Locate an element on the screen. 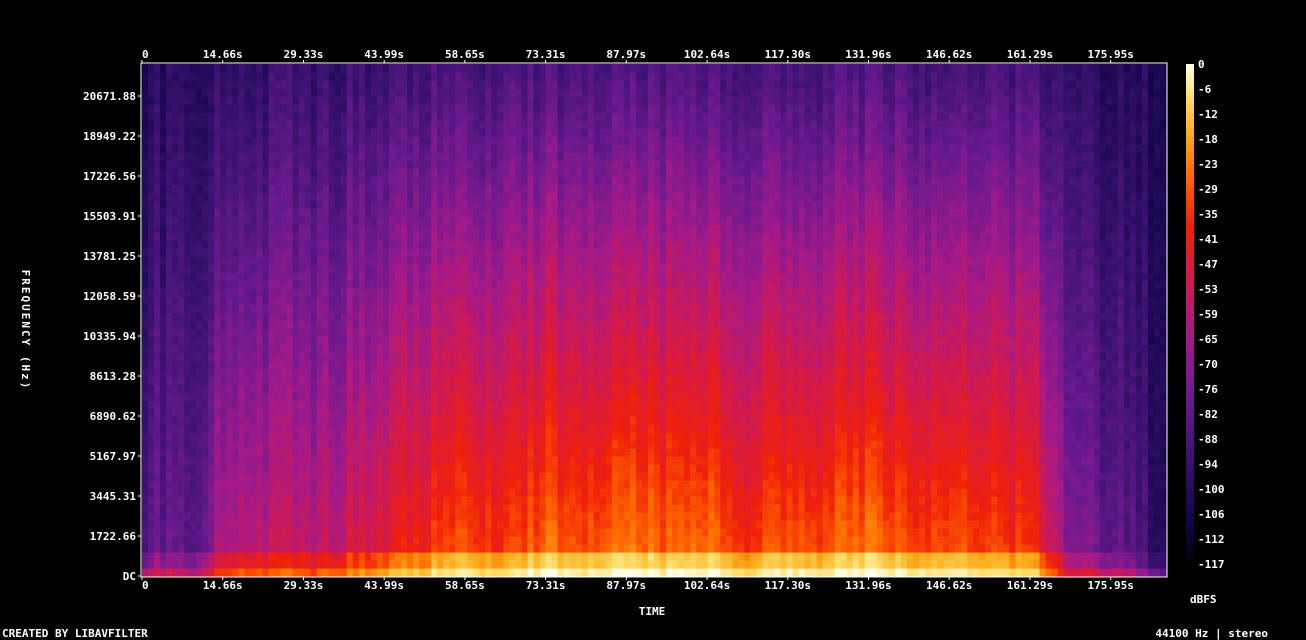 Image resolution: width=1306 pixels, height=640 pixels. x-tick-label-bottom: 117.30s is located at coordinates (788, 585).